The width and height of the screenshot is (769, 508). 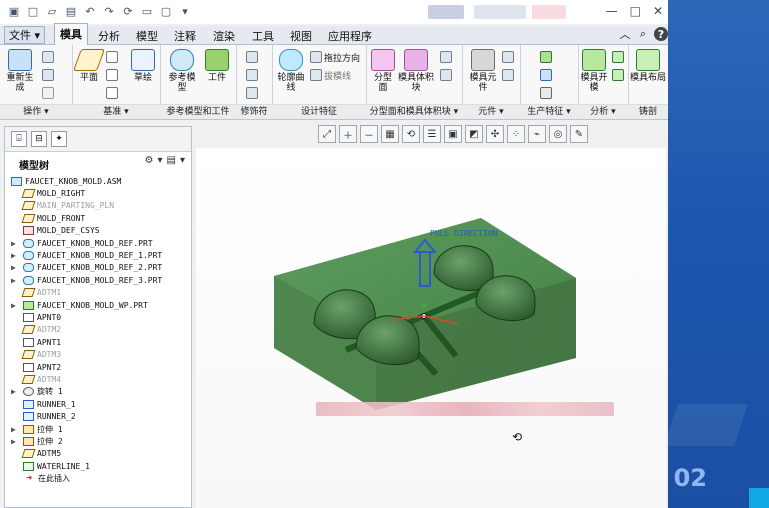 What do you see at coordinates (98, 330) in the screenshot?
I see `tree-item: ADTM2` at bounding box center [98, 330].